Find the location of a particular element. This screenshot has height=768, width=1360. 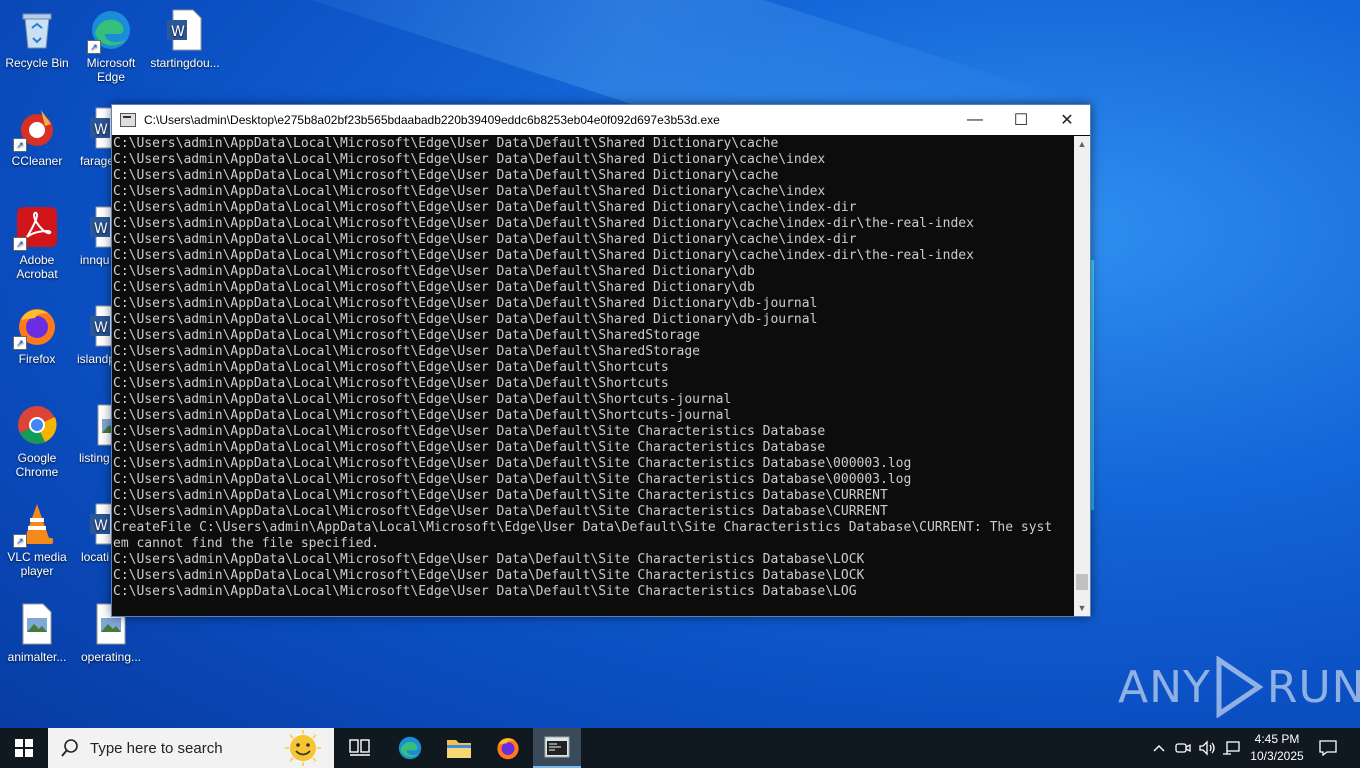

taskbar-task-view is located at coordinates (360, 748).